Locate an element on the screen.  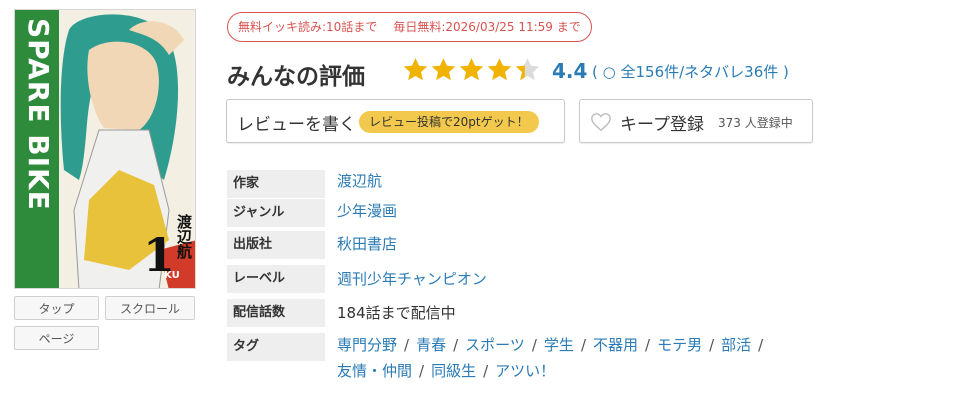
tag-link: 専門分野 is located at coordinates (367, 345).